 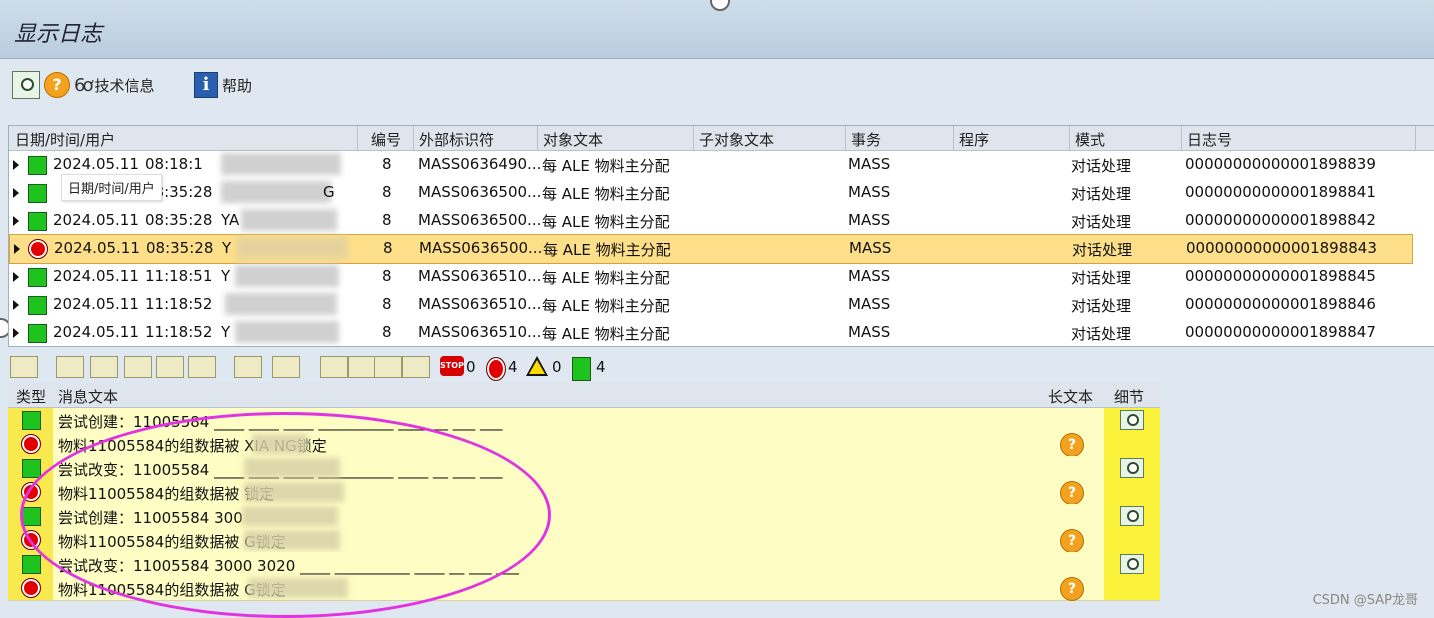 What do you see at coordinates (362, 367) in the screenshot?
I see `print-preview-button` at bounding box center [362, 367].